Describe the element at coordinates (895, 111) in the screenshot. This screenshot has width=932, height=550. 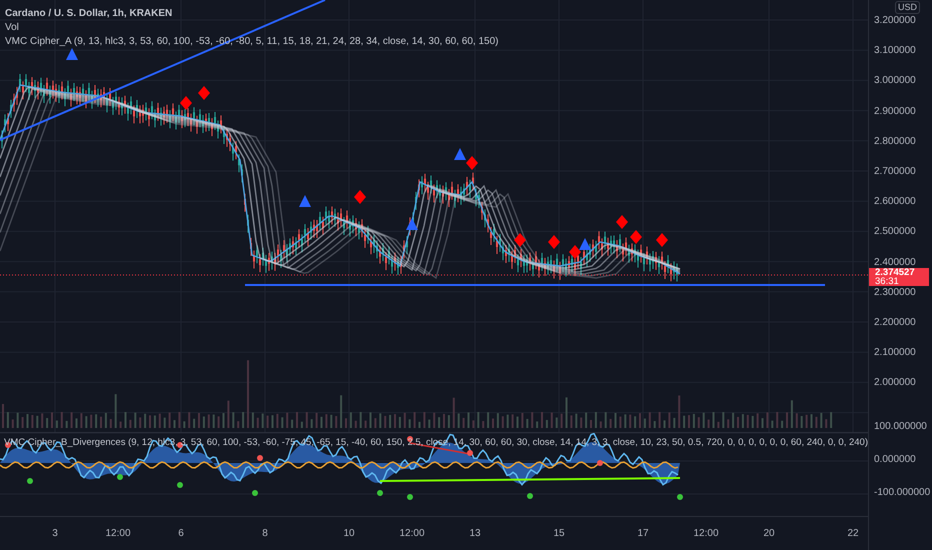
I see `price-label: 2.900000` at that location.